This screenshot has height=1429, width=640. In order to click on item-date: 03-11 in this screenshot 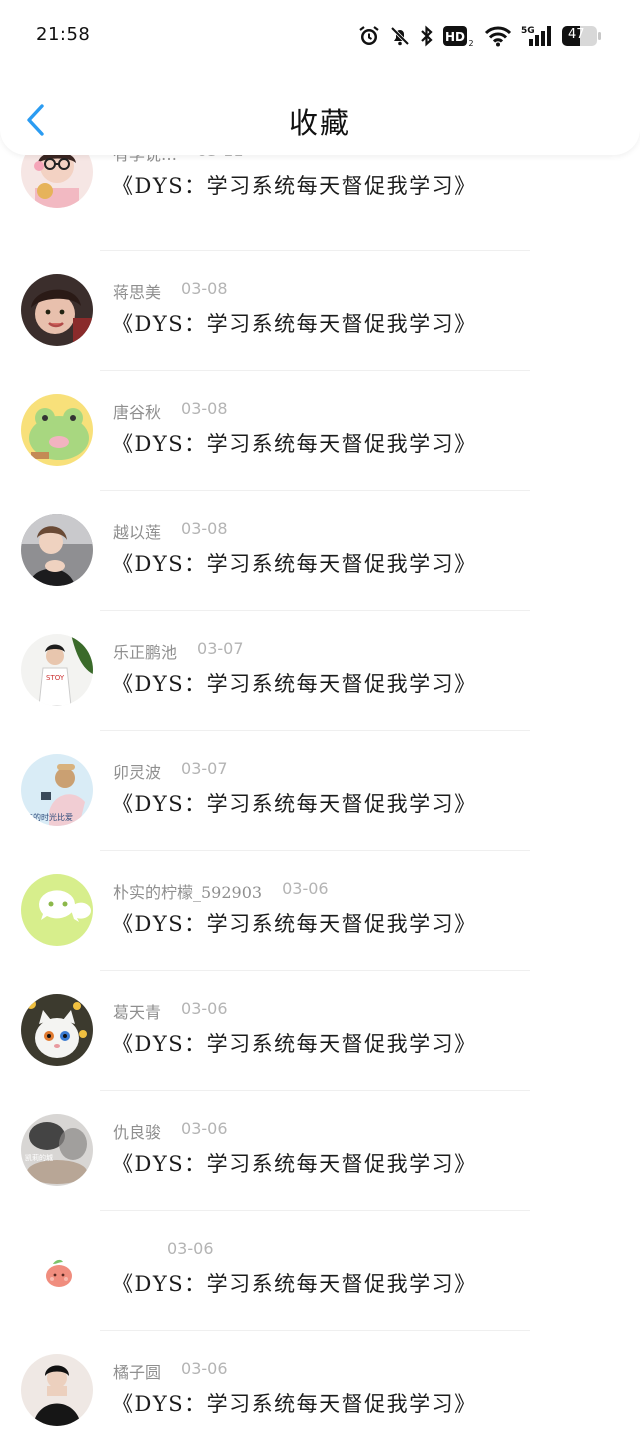, I will do `click(220, 160)`.